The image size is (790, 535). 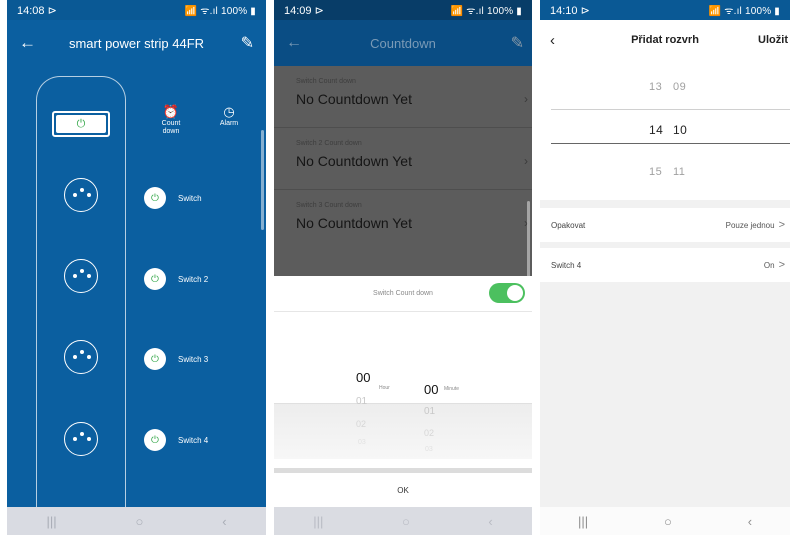 What do you see at coordinates (403, 490) in the screenshot?
I see `ok-button: OK` at bounding box center [403, 490].